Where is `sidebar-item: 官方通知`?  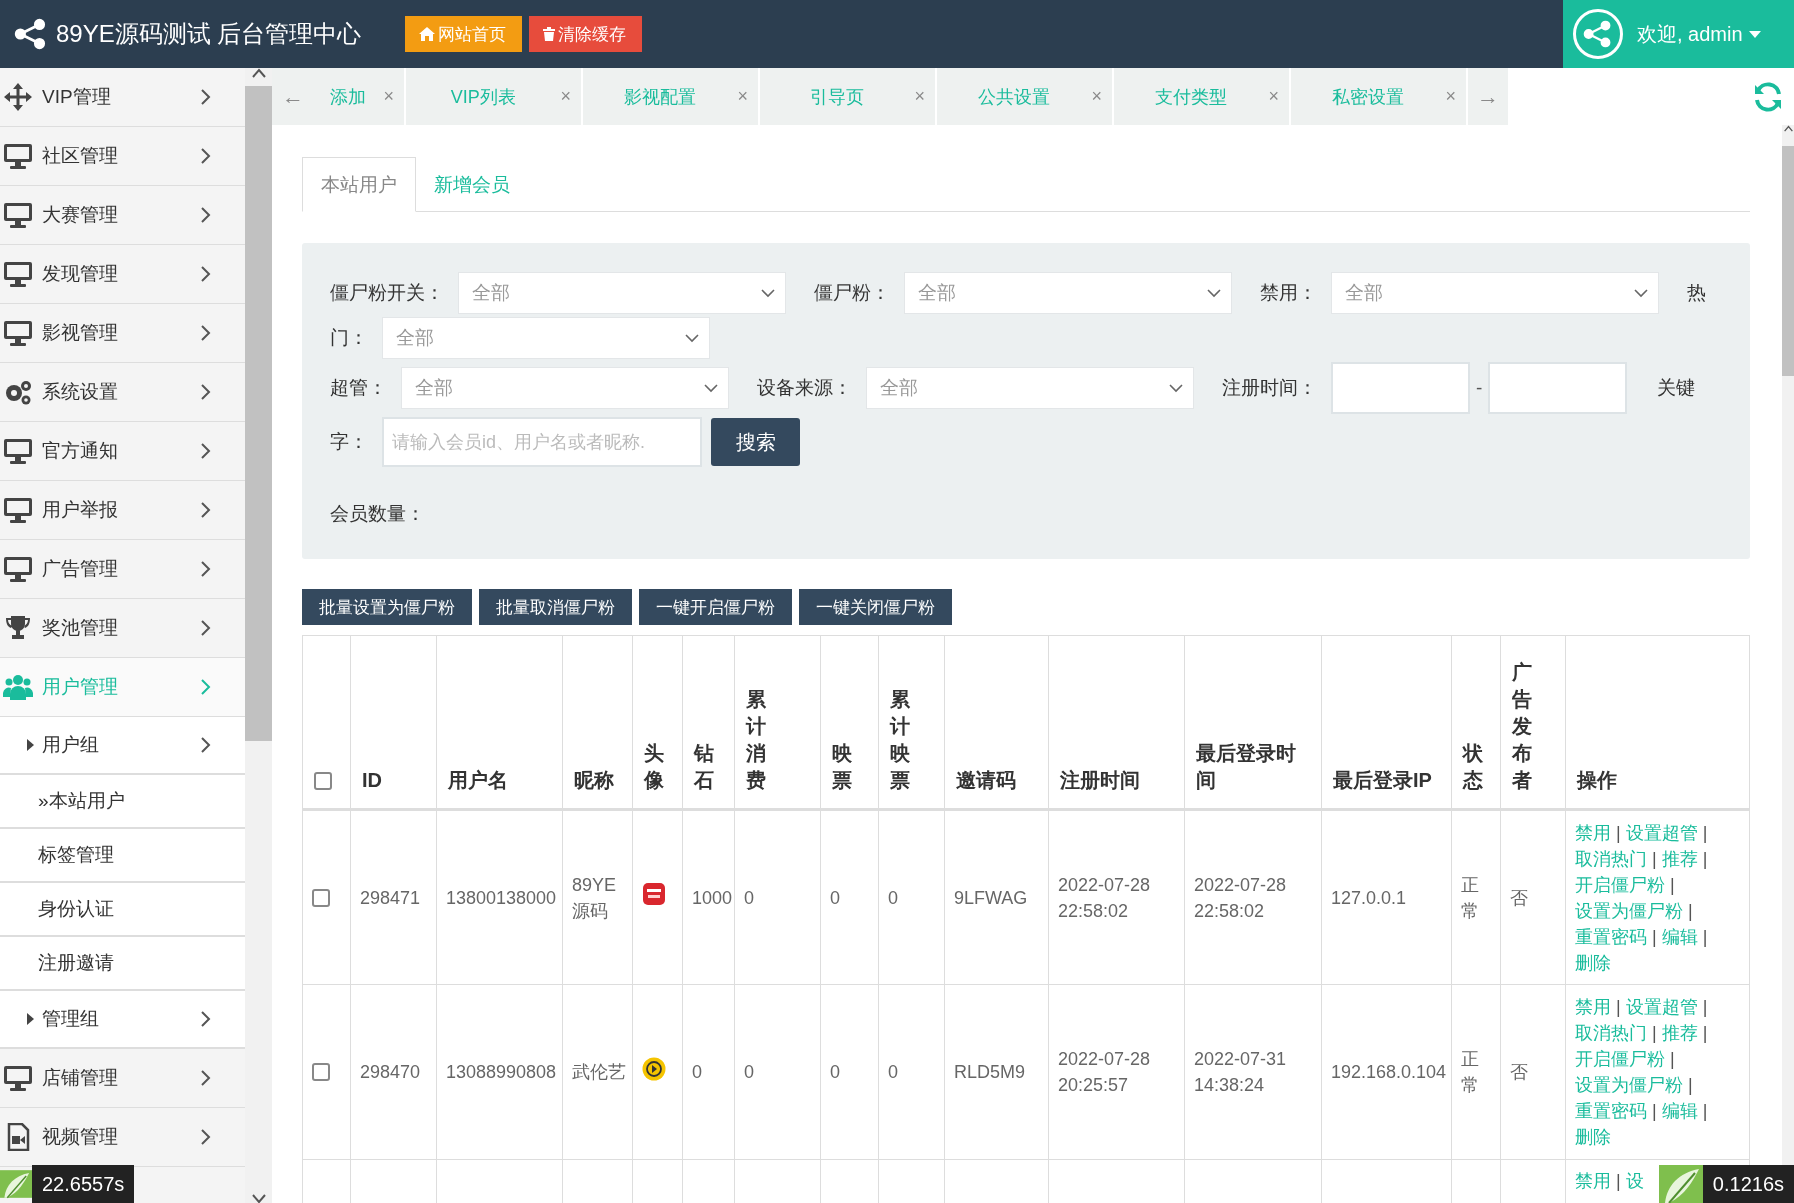
sidebar-item: 官方通知 is located at coordinates (122, 451).